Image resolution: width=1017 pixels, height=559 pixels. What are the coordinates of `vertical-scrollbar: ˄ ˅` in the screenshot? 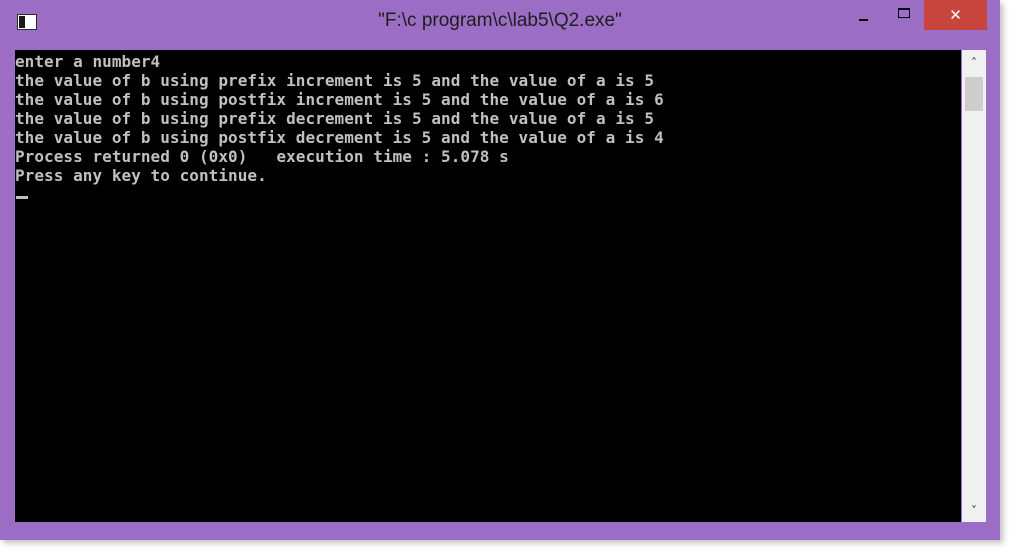 It's located at (974, 286).